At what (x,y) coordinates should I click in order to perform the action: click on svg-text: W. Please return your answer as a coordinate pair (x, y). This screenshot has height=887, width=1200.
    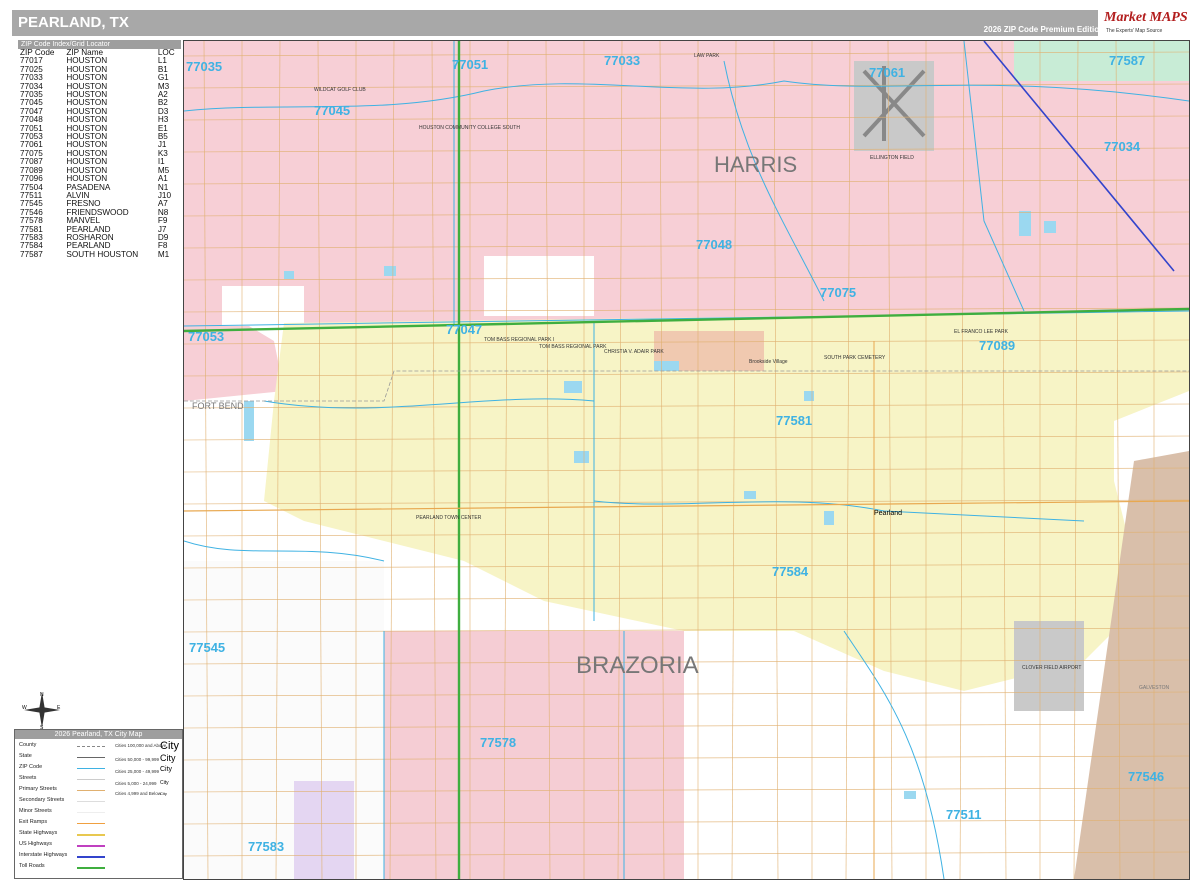
    Looking at the image, I should click on (24, 708).